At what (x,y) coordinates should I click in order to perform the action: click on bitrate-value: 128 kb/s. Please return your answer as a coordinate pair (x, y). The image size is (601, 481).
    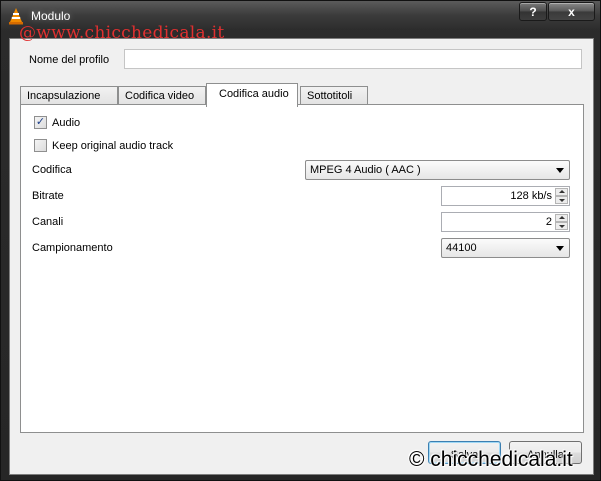
    Looking at the image, I should click on (531, 196).